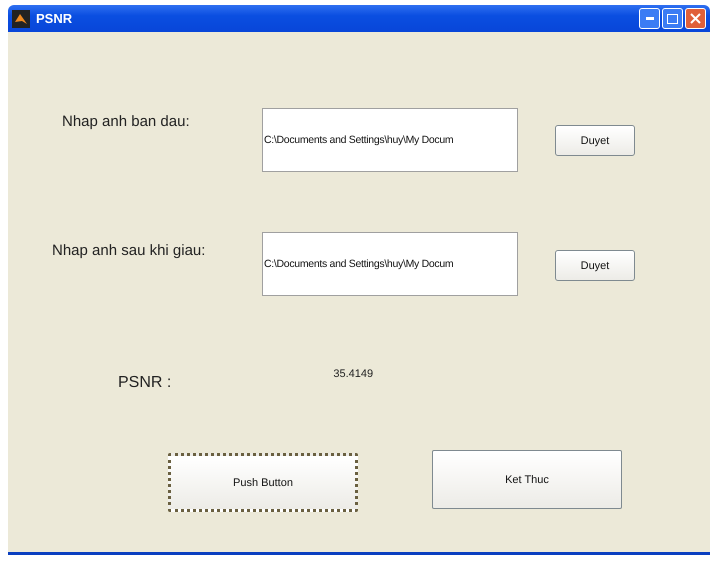 Image resolution: width=710 pixels, height=573 pixels. Describe the element at coordinates (55, 18) in the screenshot. I see `window-title: PSNR` at that location.